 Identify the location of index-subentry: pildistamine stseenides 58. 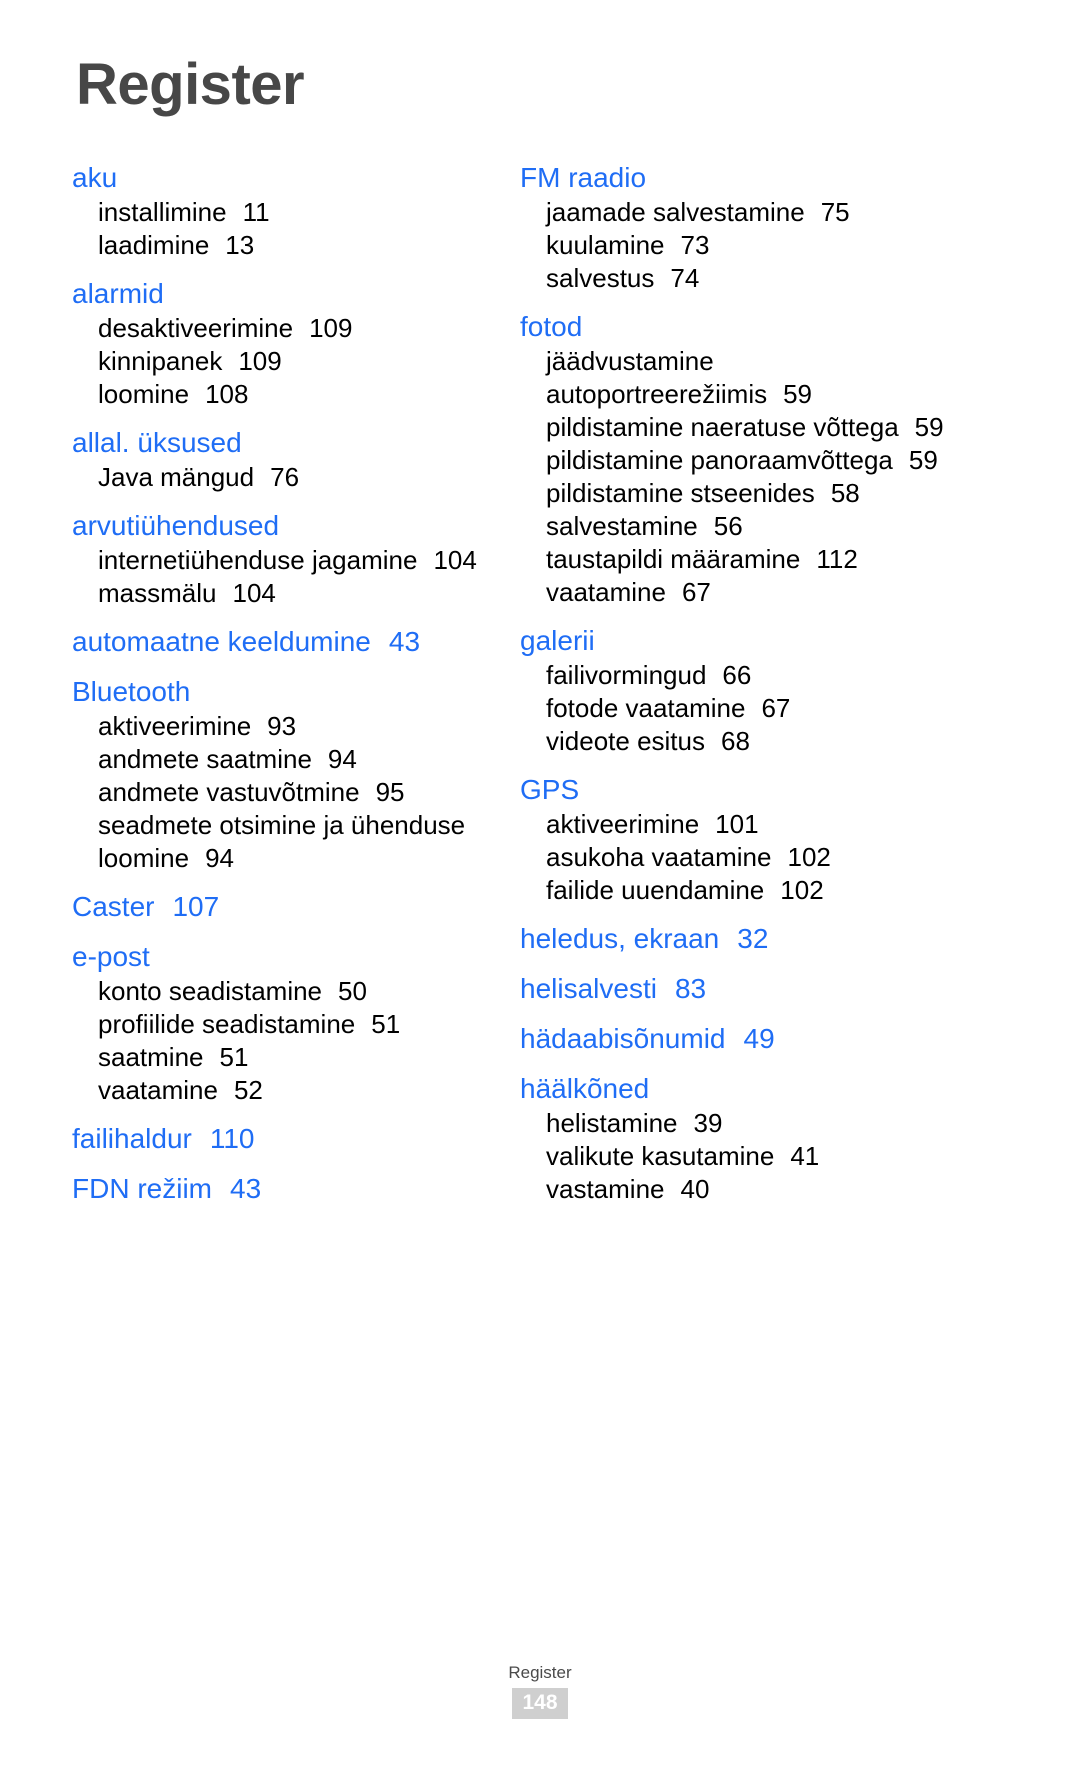
(735, 493).